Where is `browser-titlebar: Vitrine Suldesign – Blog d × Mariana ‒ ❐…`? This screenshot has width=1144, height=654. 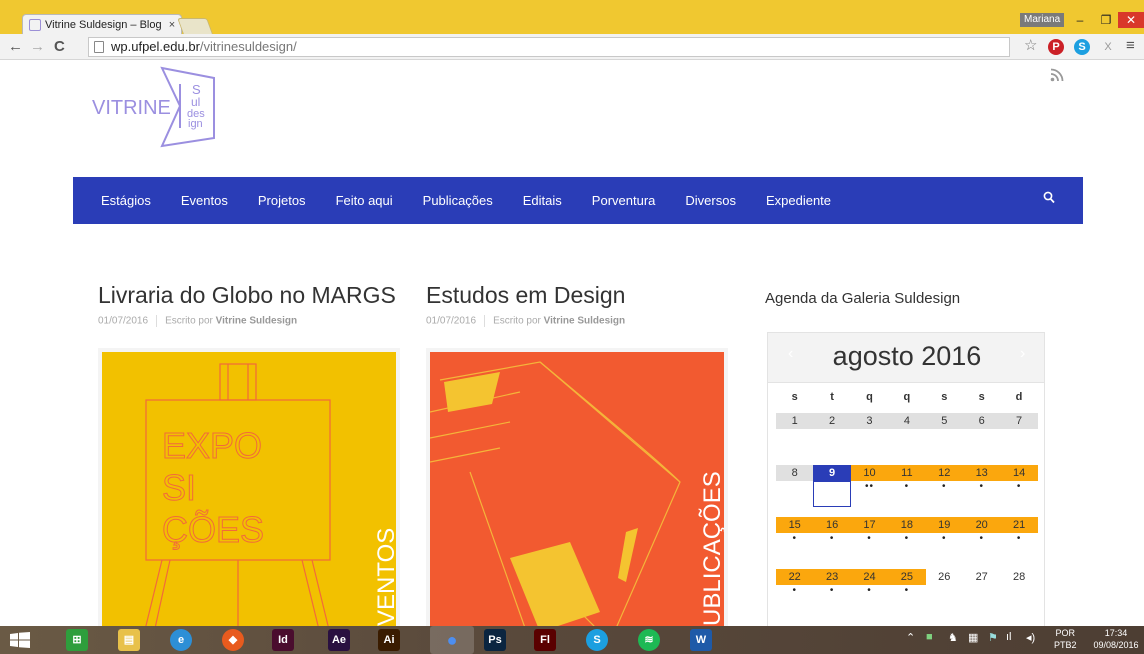 browser-titlebar: Vitrine Suldesign – Blog d × Mariana ‒ ❐… is located at coordinates (572, 17).